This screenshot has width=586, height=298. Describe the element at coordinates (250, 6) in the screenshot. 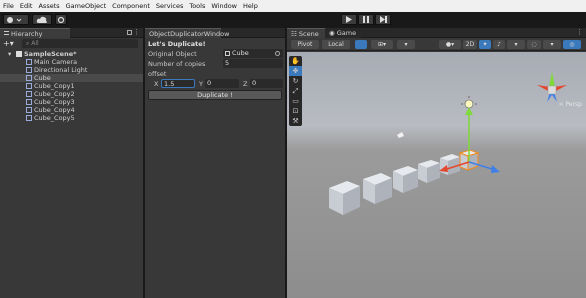

I see `menu-help: Help` at that location.